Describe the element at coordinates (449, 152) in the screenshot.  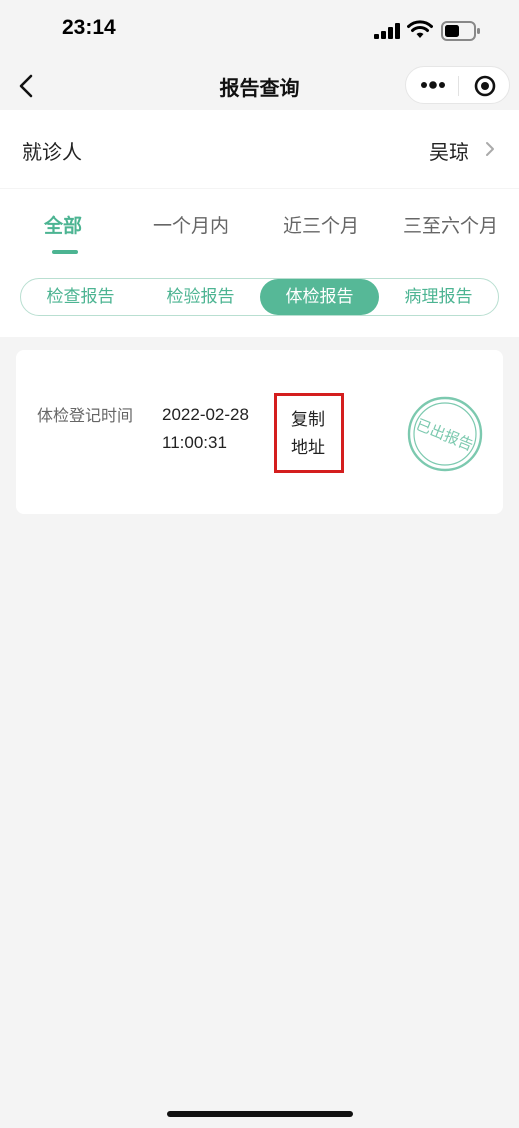
I see `patient-name: 吴琼` at that location.